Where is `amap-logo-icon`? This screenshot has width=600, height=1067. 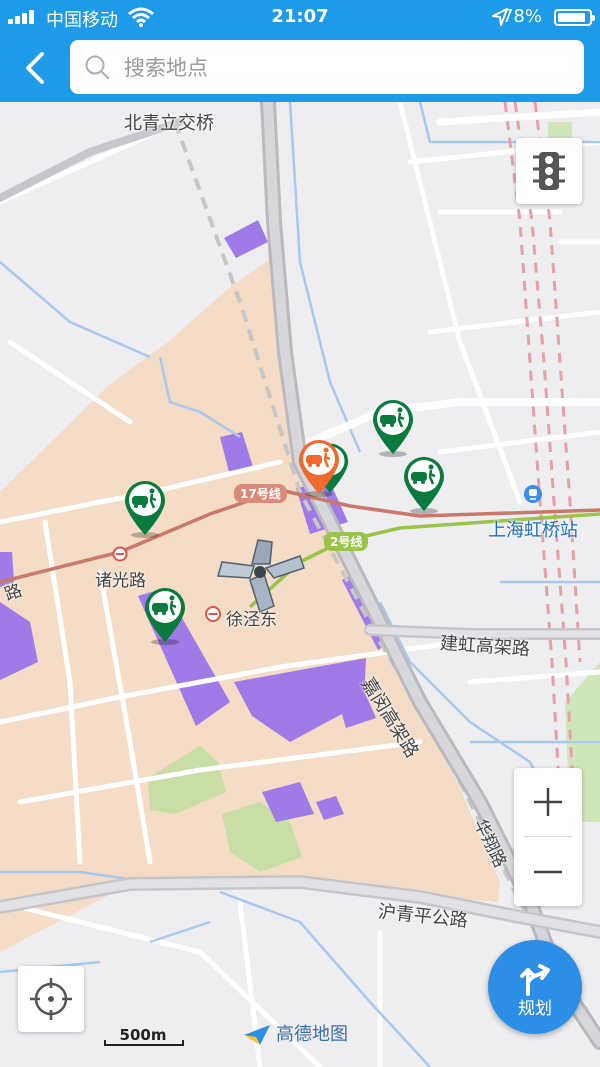 amap-logo-icon is located at coordinates (257, 1035).